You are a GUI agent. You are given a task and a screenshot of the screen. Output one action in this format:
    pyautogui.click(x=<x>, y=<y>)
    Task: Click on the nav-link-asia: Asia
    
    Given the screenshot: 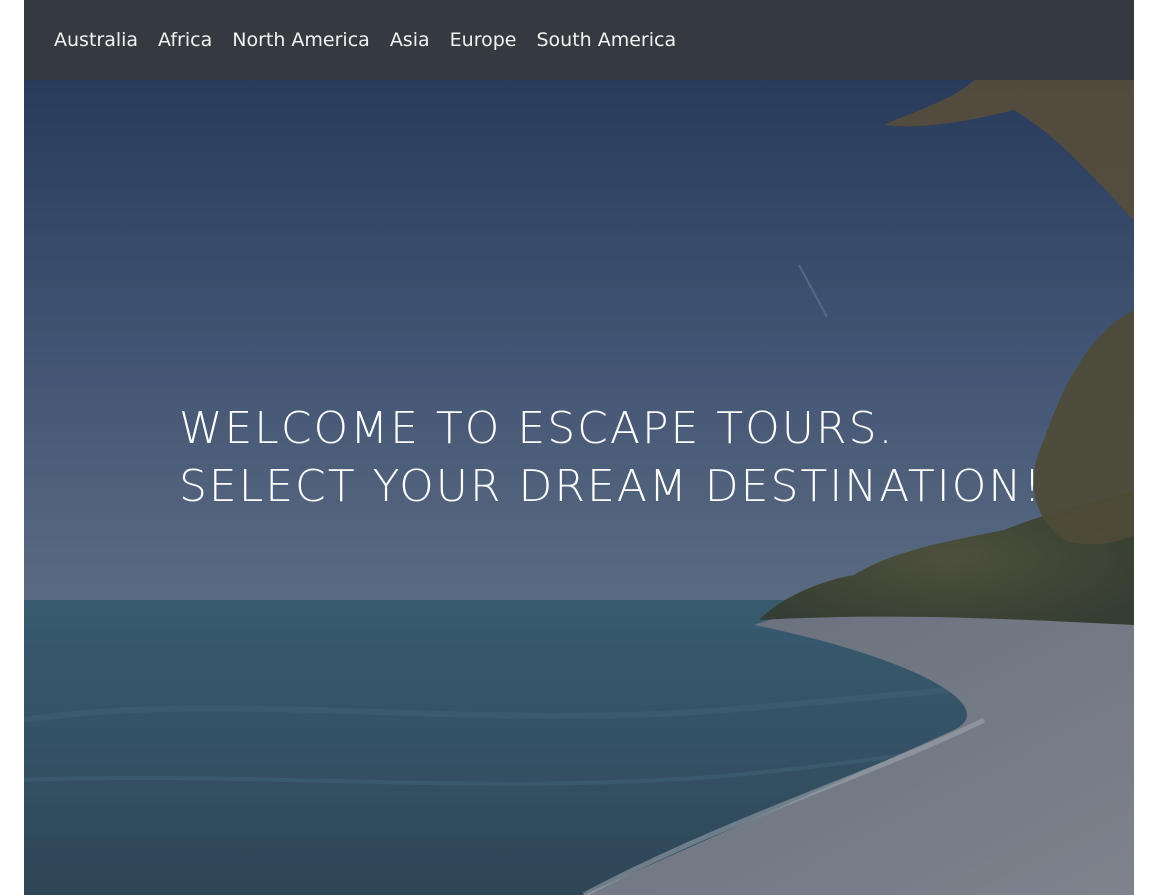 What is the action you would take?
    pyautogui.click(x=410, y=40)
    